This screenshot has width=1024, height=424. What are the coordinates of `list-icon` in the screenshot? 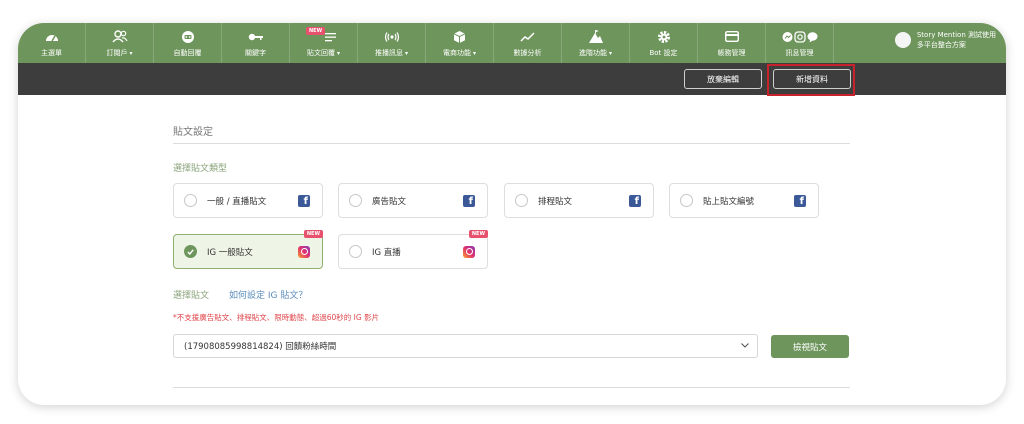 It's located at (330, 37).